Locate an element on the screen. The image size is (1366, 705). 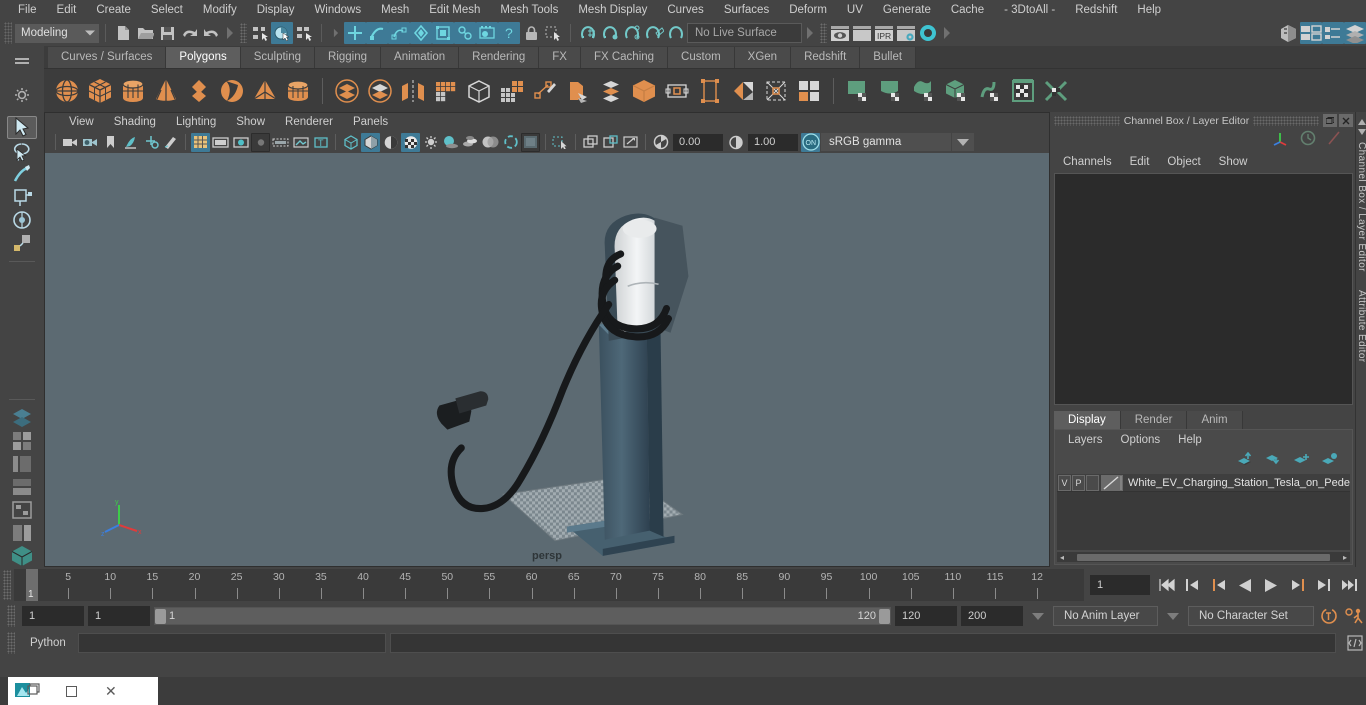
polygon-prism-icon is located at coordinates (298, 91).